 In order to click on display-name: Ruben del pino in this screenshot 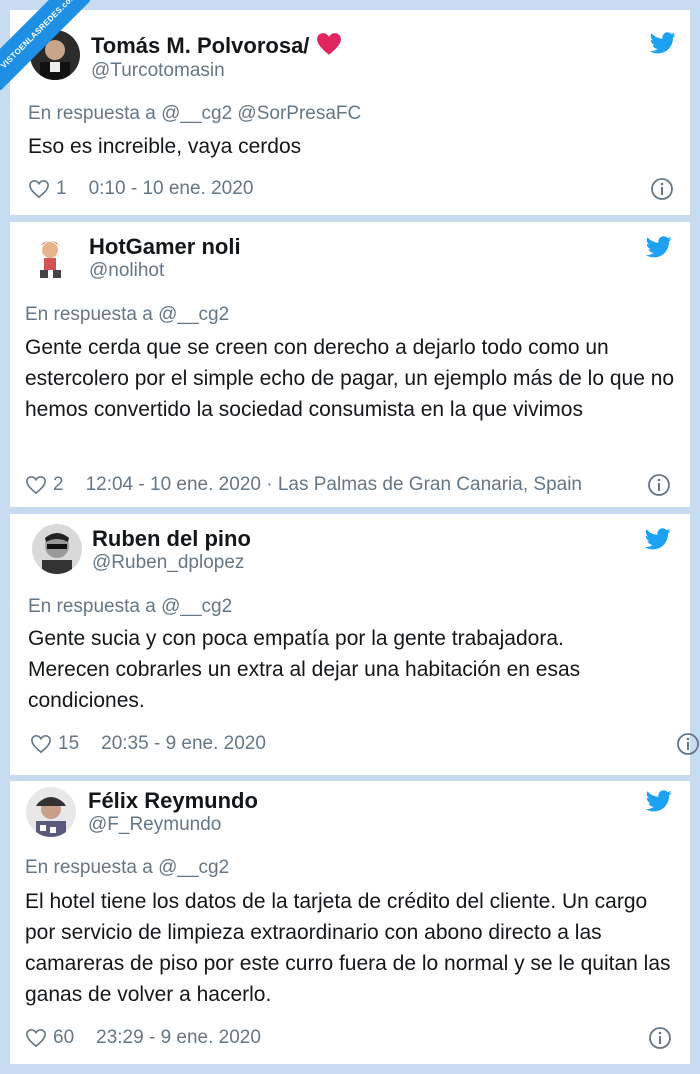, I will do `click(171, 539)`.